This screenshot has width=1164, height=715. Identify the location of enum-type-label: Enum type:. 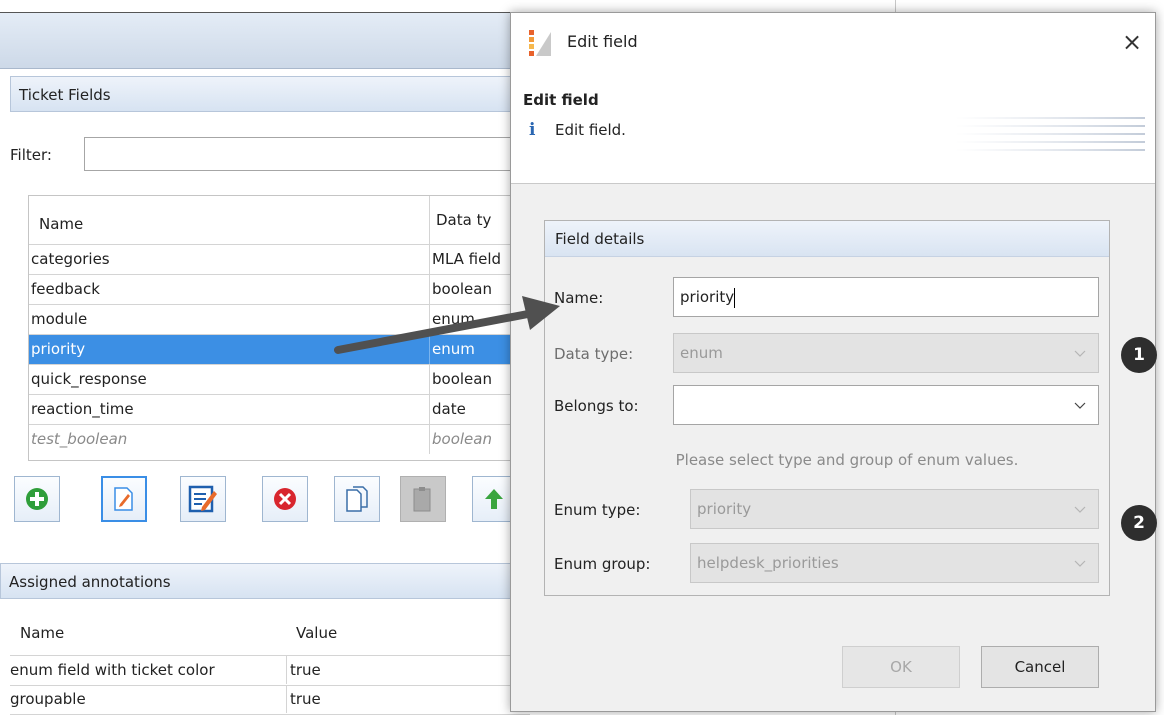
(597, 510).